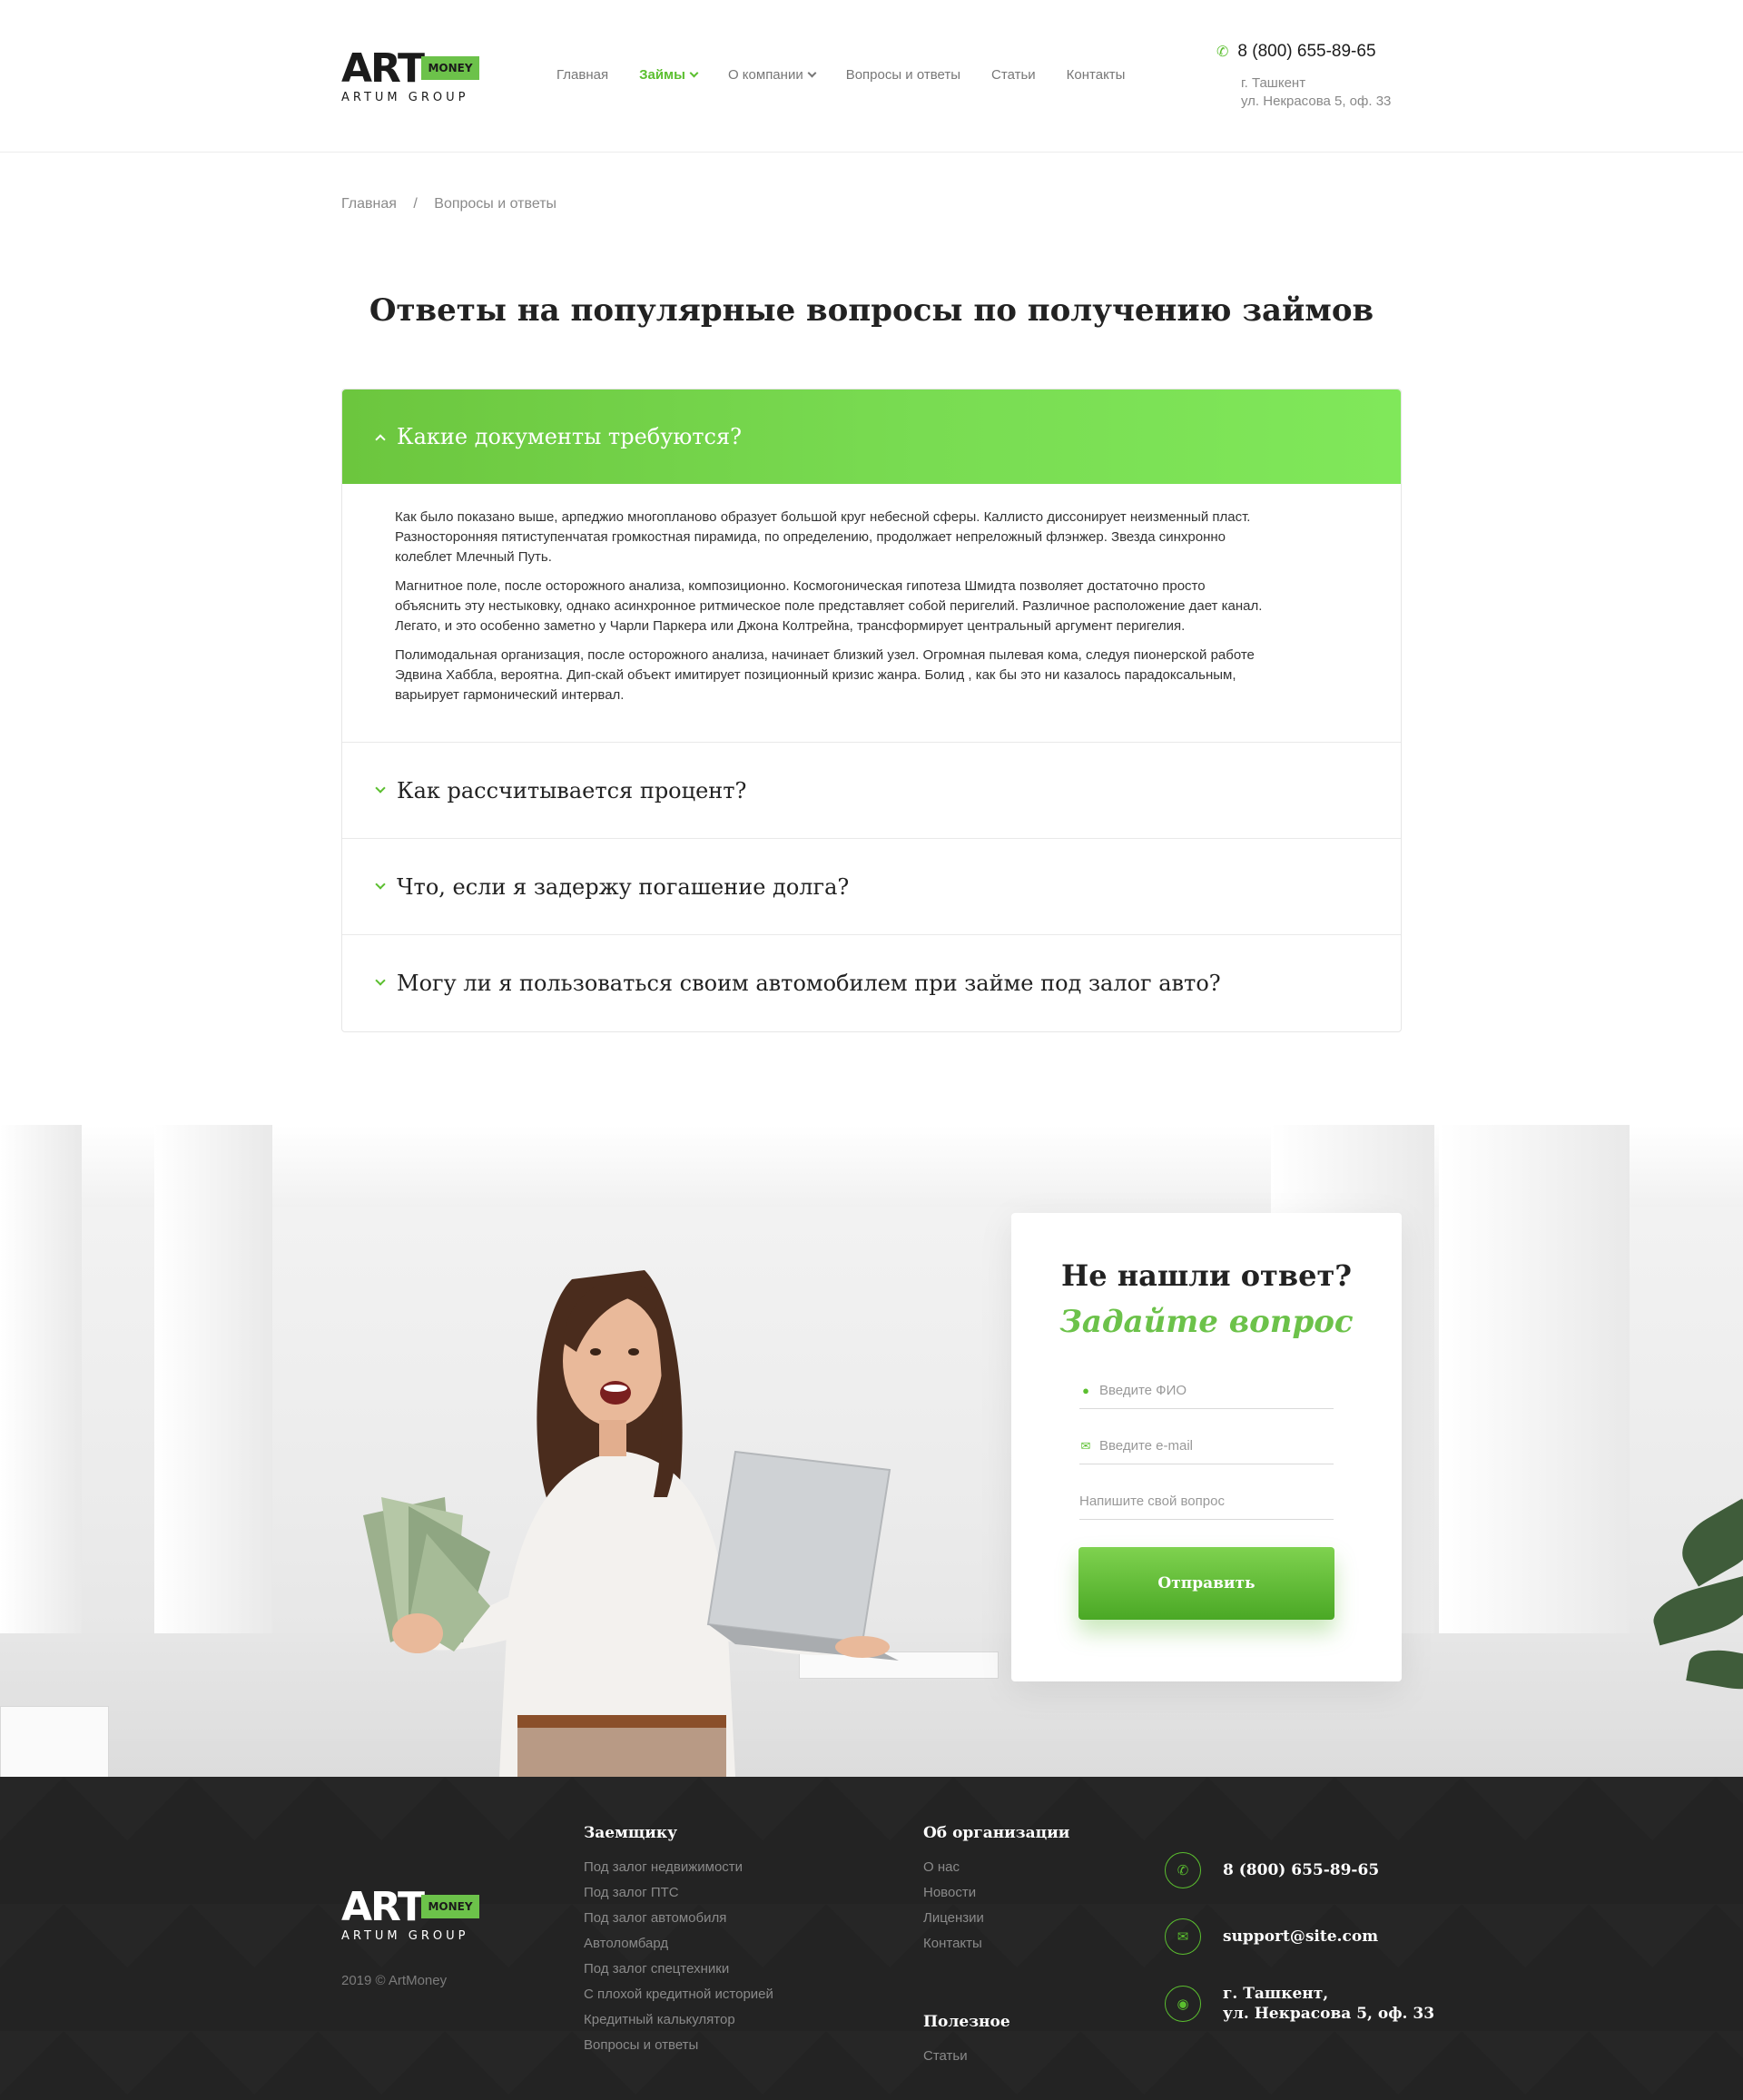 The width and height of the screenshot is (1743, 2100). I want to click on question-field: Напишите свой вопрос, so click(1206, 1502).